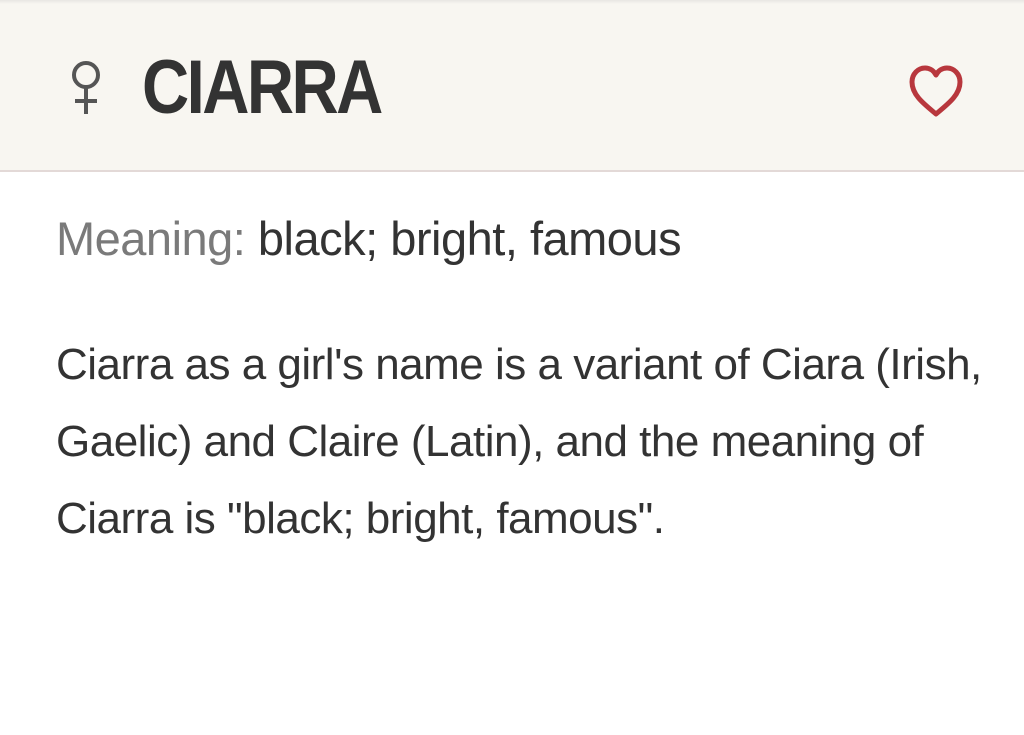 Image resolution: width=1024 pixels, height=735 pixels. What do you see at coordinates (512, 2) in the screenshot?
I see `header-shadow-line` at bounding box center [512, 2].